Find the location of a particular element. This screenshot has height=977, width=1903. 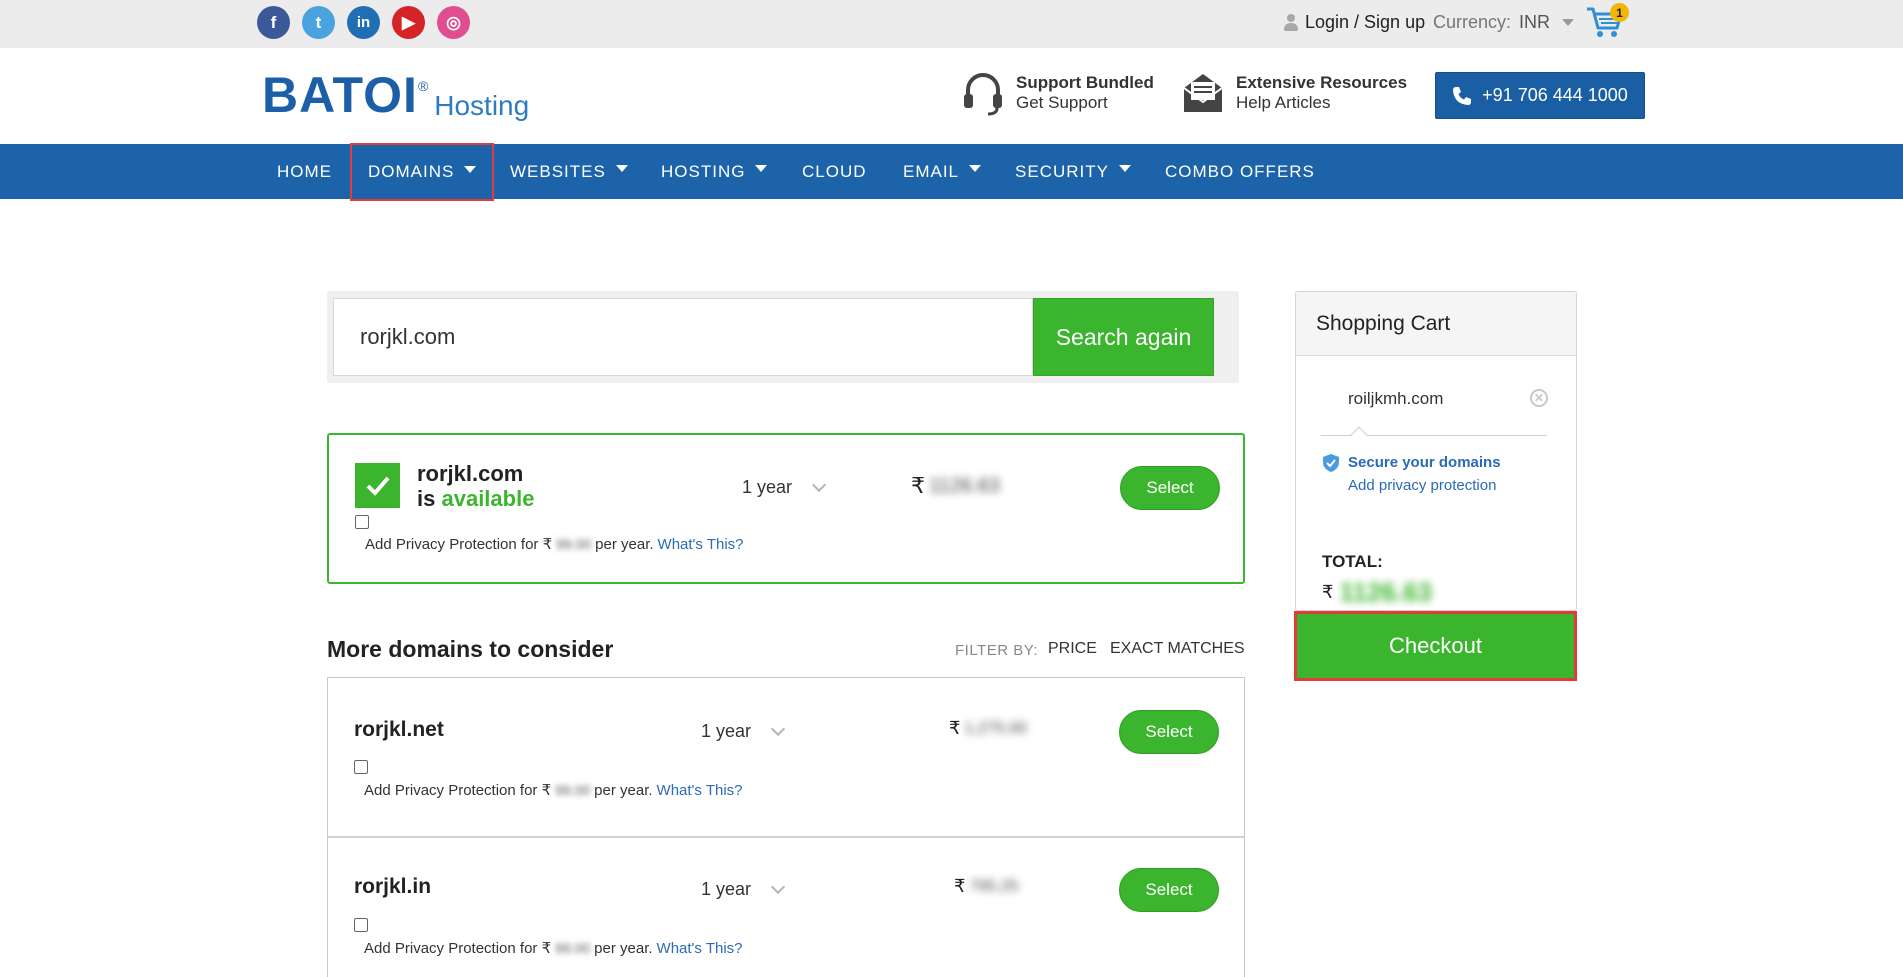

nav-hosting-label: HOSTING is located at coordinates (703, 171).